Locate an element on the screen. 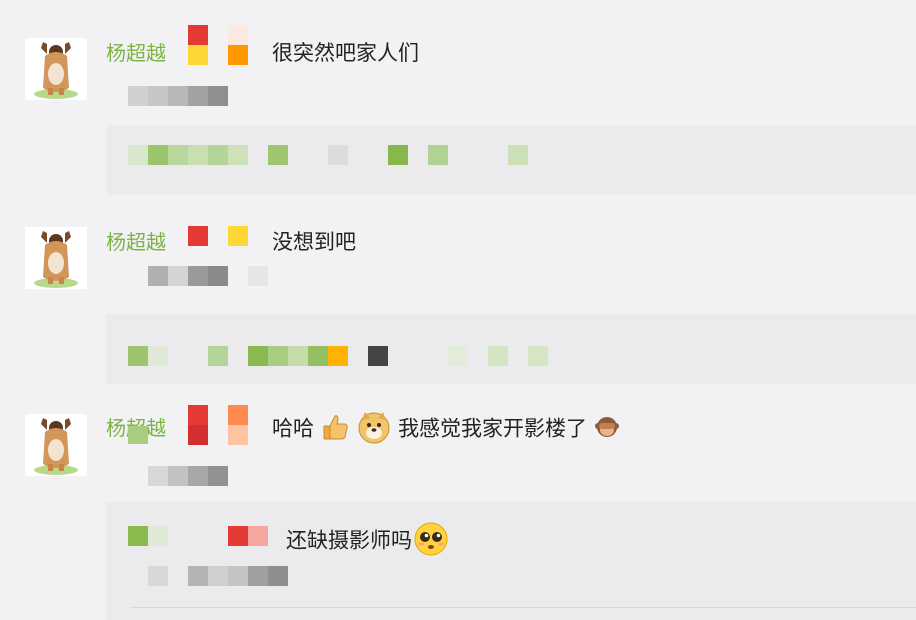 The image size is (916, 620). comment-text-part: 我感觉我家开影楼了 is located at coordinates (493, 428).